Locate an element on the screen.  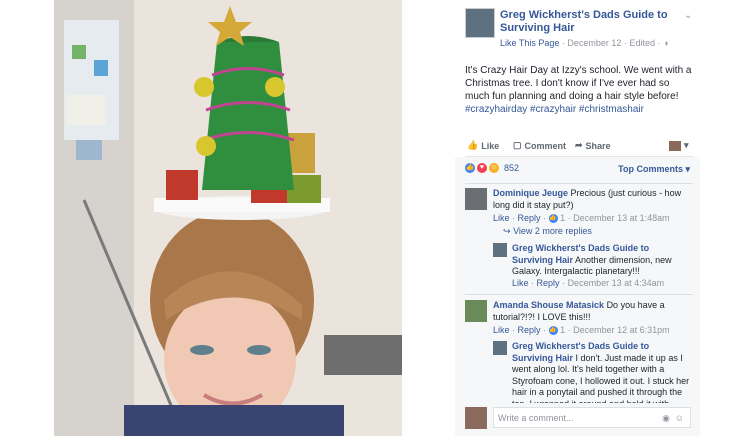
reaction-count: 852 is located at coordinates (512, 168).